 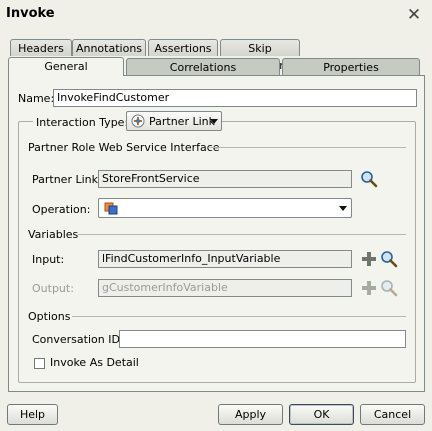 I want to click on interaction-type-label: Interaction Type:, so click(x=82, y=122).